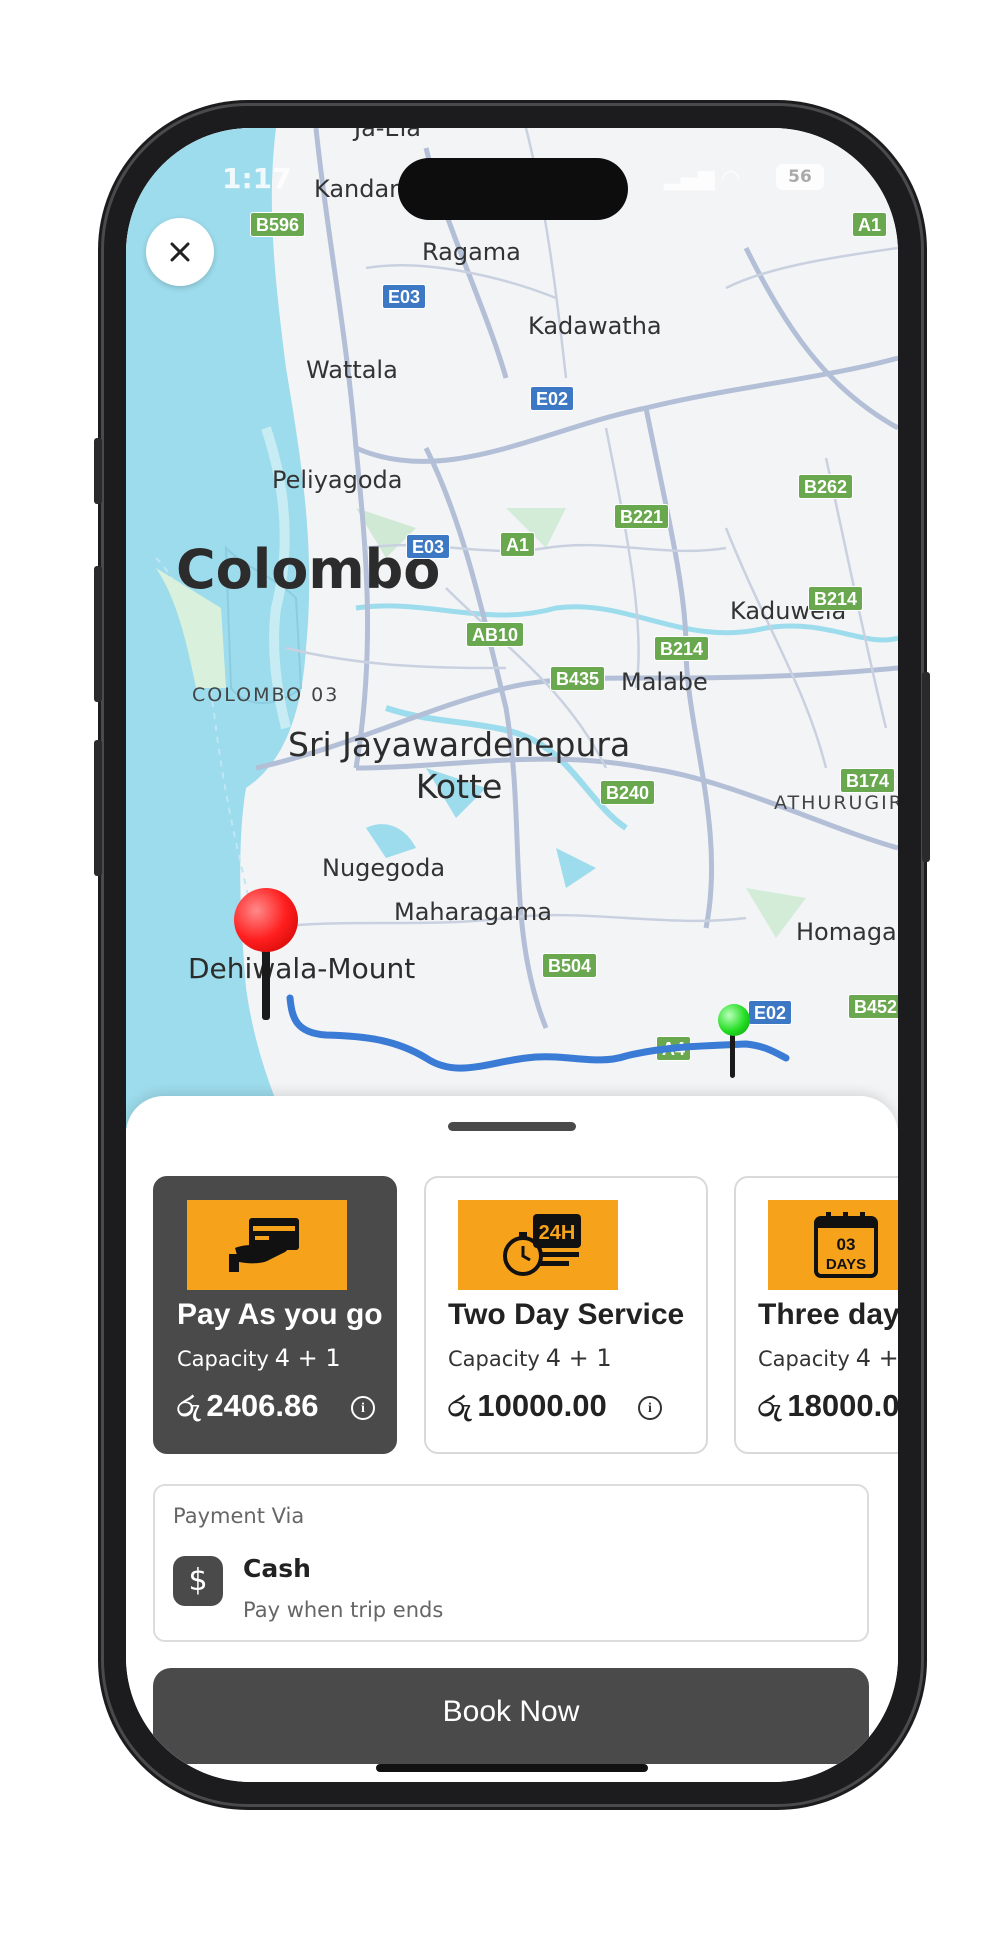 The height and width of the screenshot is (1960, 1000). Describe the element at coordinates (557, 1233) in the screenshot. I see `svg-text: 24H` at that location.